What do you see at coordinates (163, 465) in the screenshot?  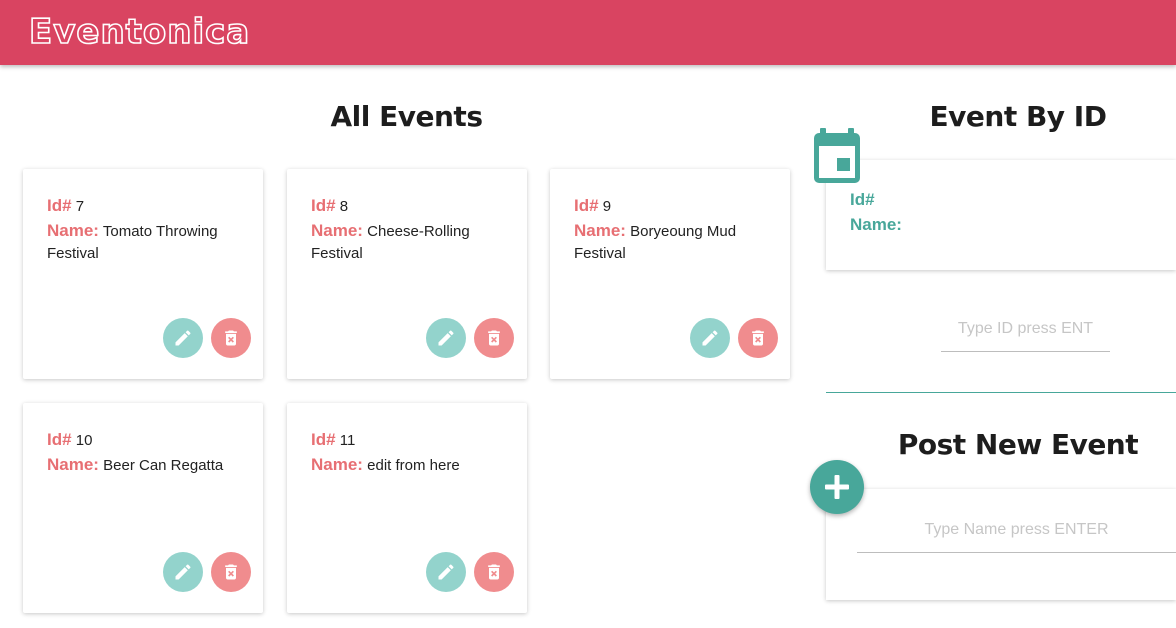 I see `event-name: Beer Can Regatta` at bounding box center [163, 465].